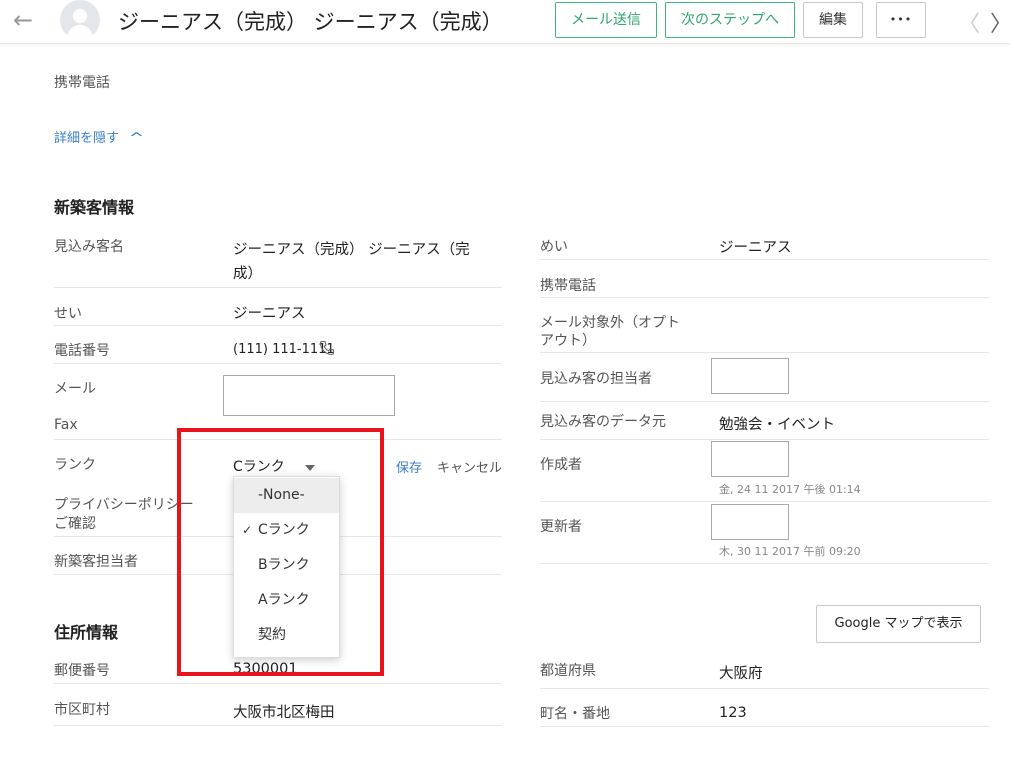  Describe the element at coordinates (124, 505) in the screenshot. I see `privacy-label-line1: プライバシーポリシー` at that location.